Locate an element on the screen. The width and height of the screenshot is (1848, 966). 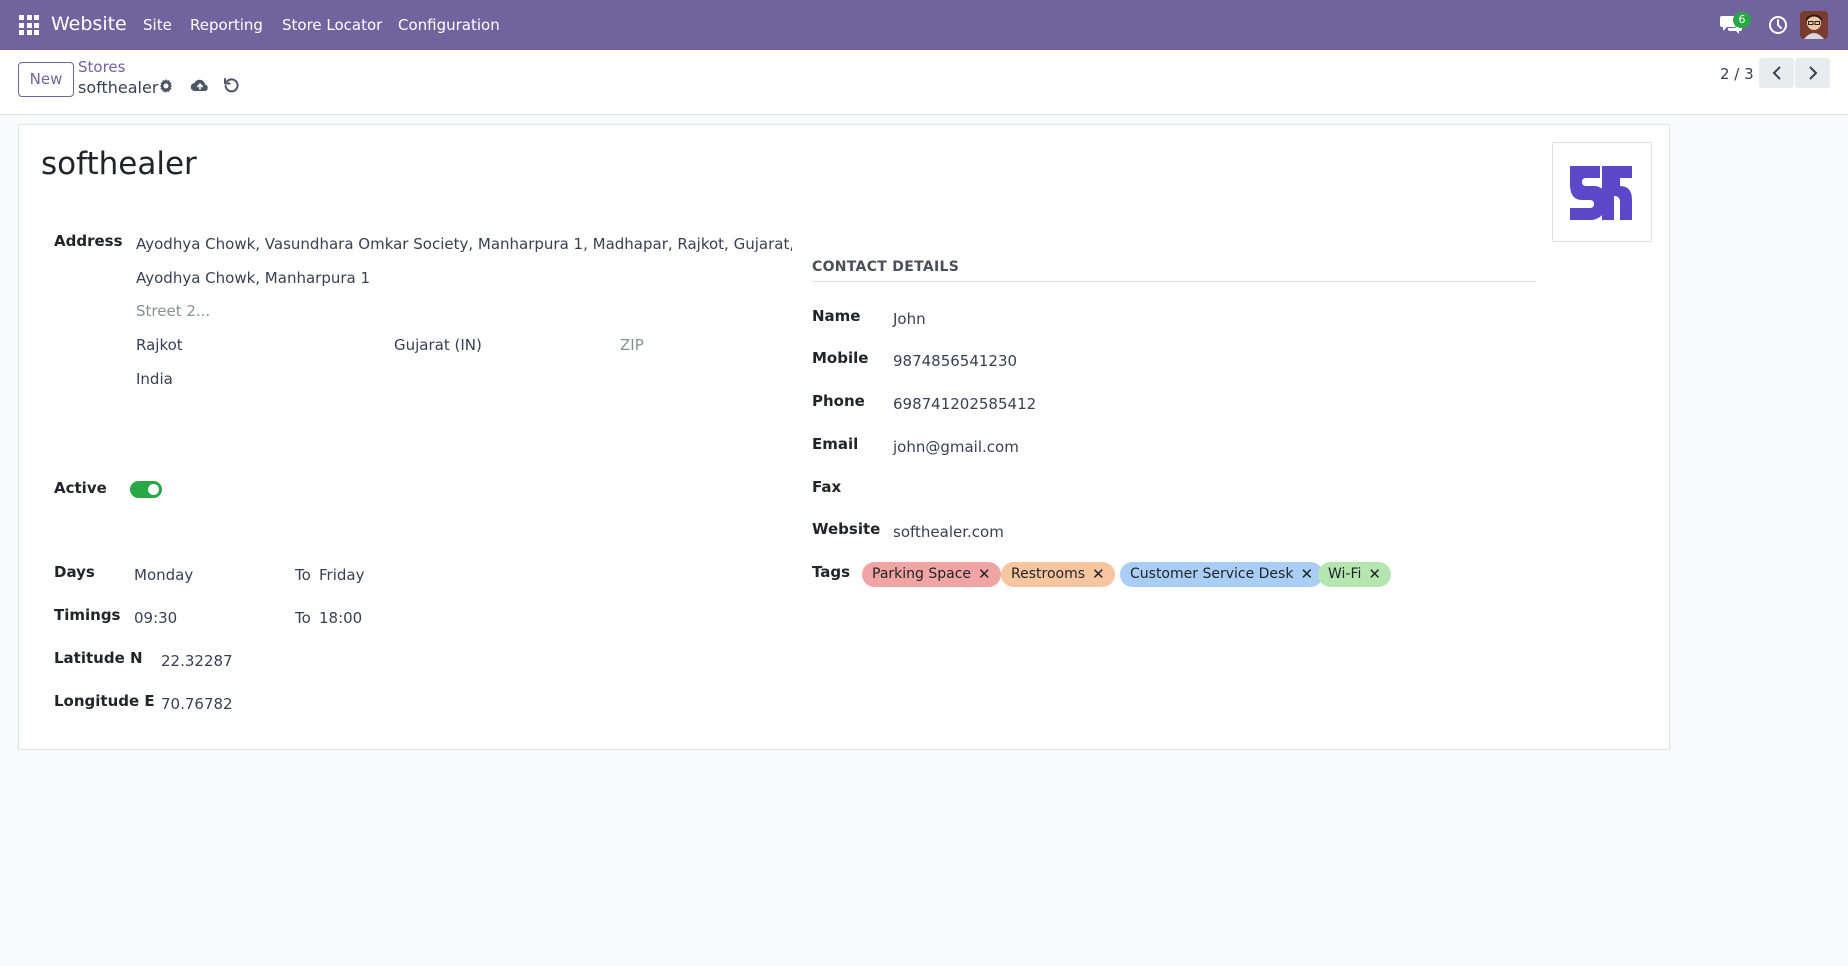
tag-customer-service-desk: Customer Service Desk ✕ is located at coordinates (1222, 574).